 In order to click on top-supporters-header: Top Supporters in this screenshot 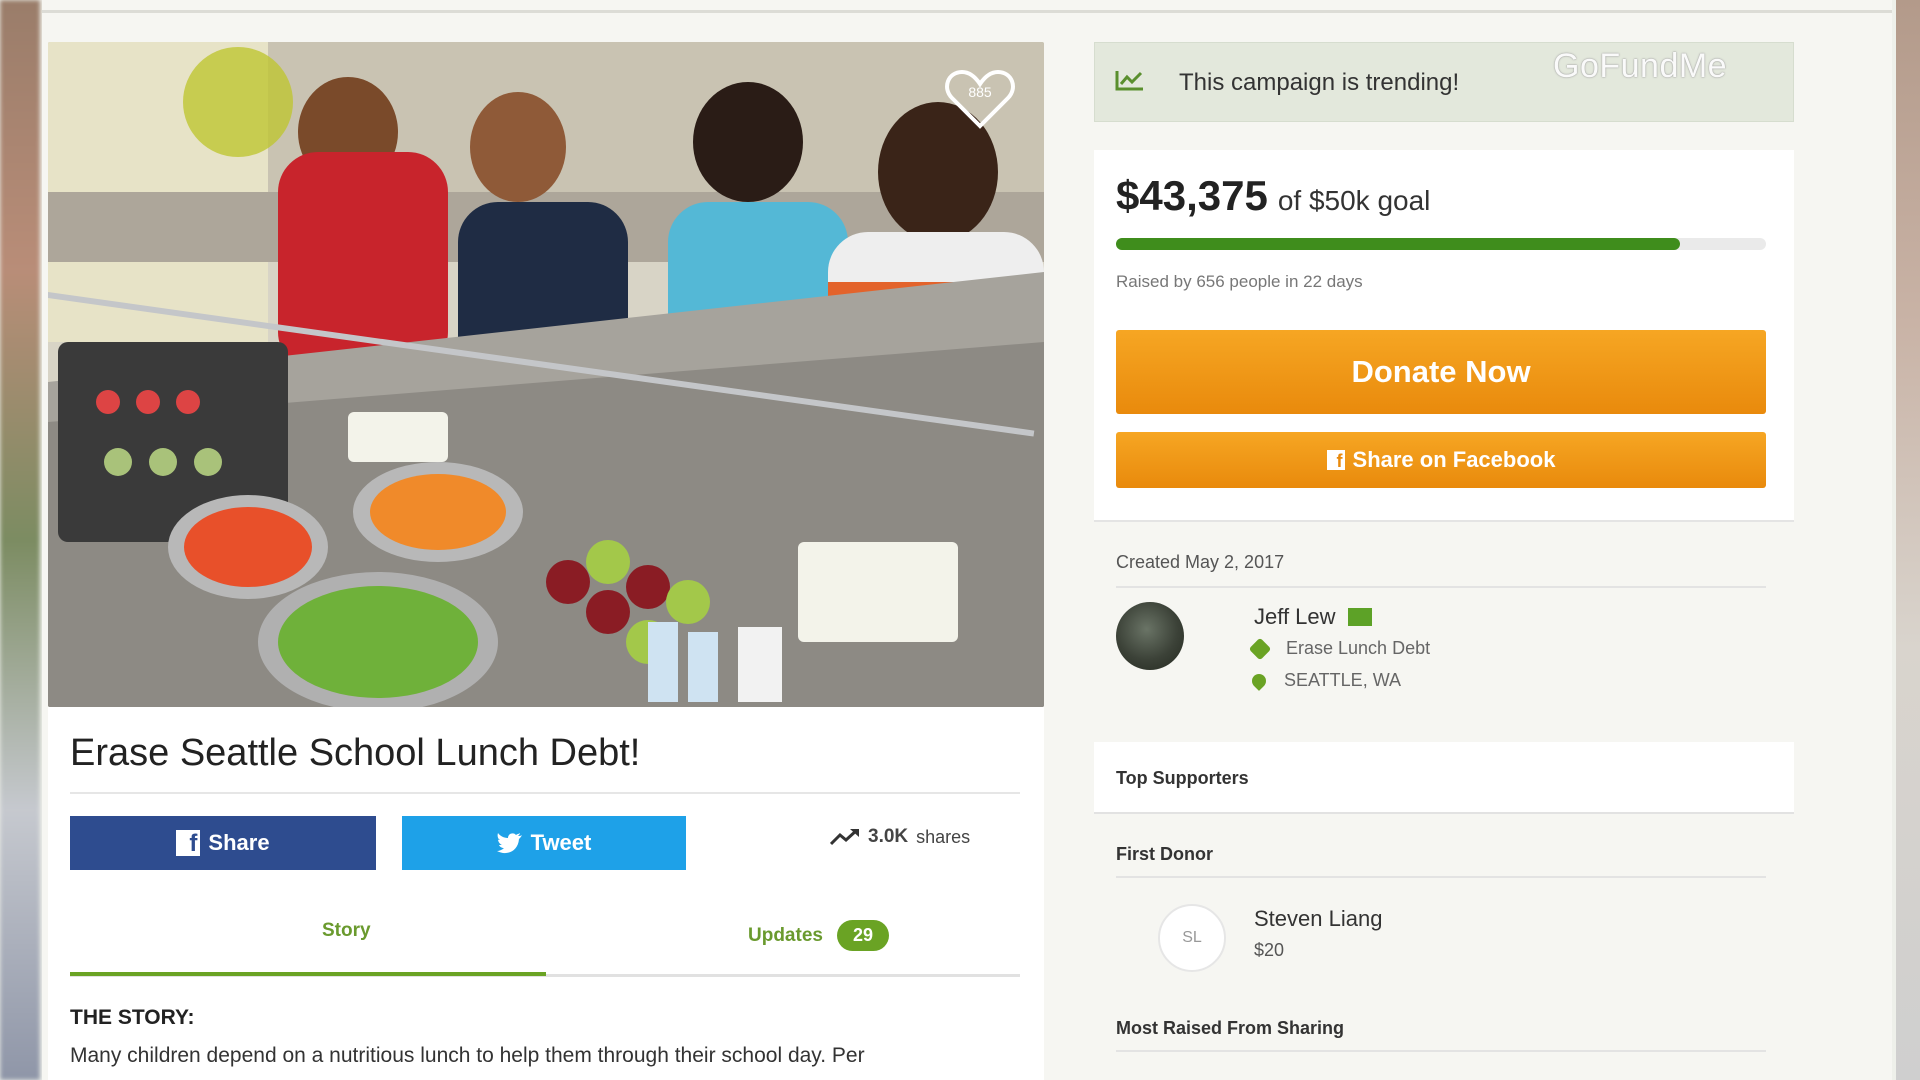, I will do `click(1444, 778)`.